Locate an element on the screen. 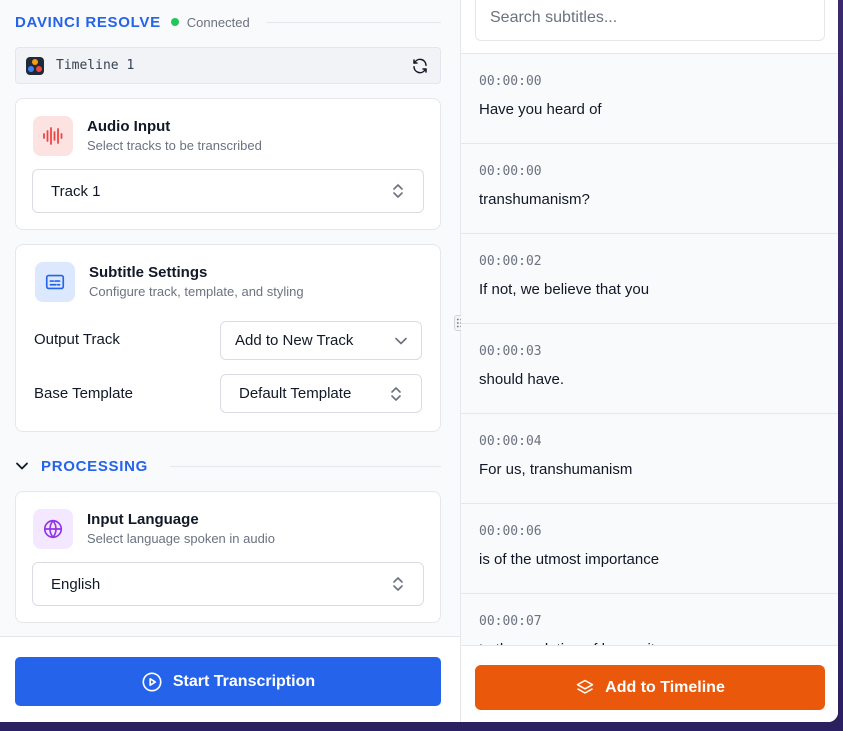  timeline-bar: Timeline 1 is located at coordinates (228, 65).